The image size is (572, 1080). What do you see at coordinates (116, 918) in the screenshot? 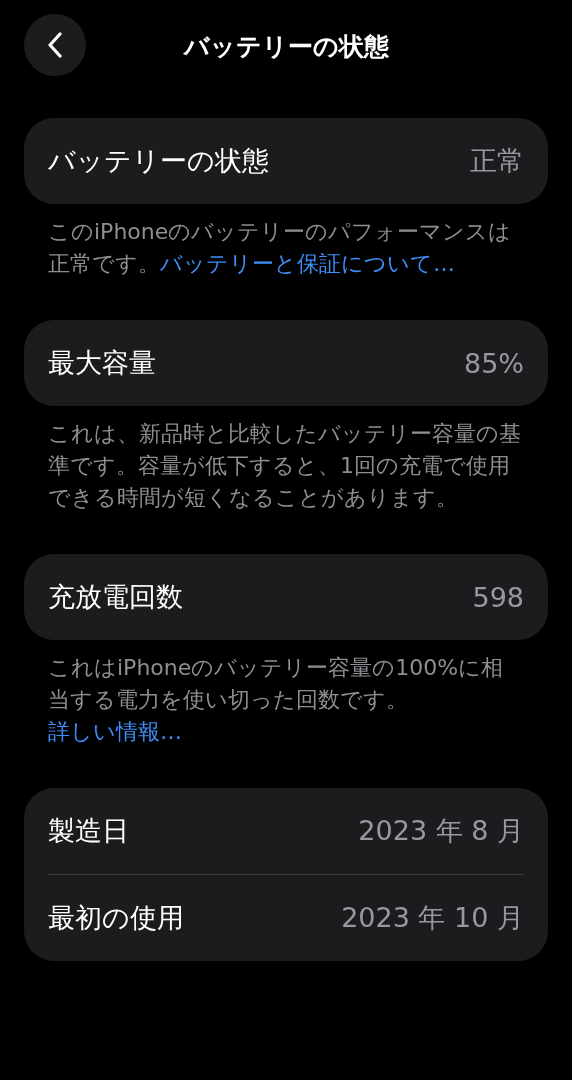
I see `row-label: 最初の使用` at bounding box center [116, 918].